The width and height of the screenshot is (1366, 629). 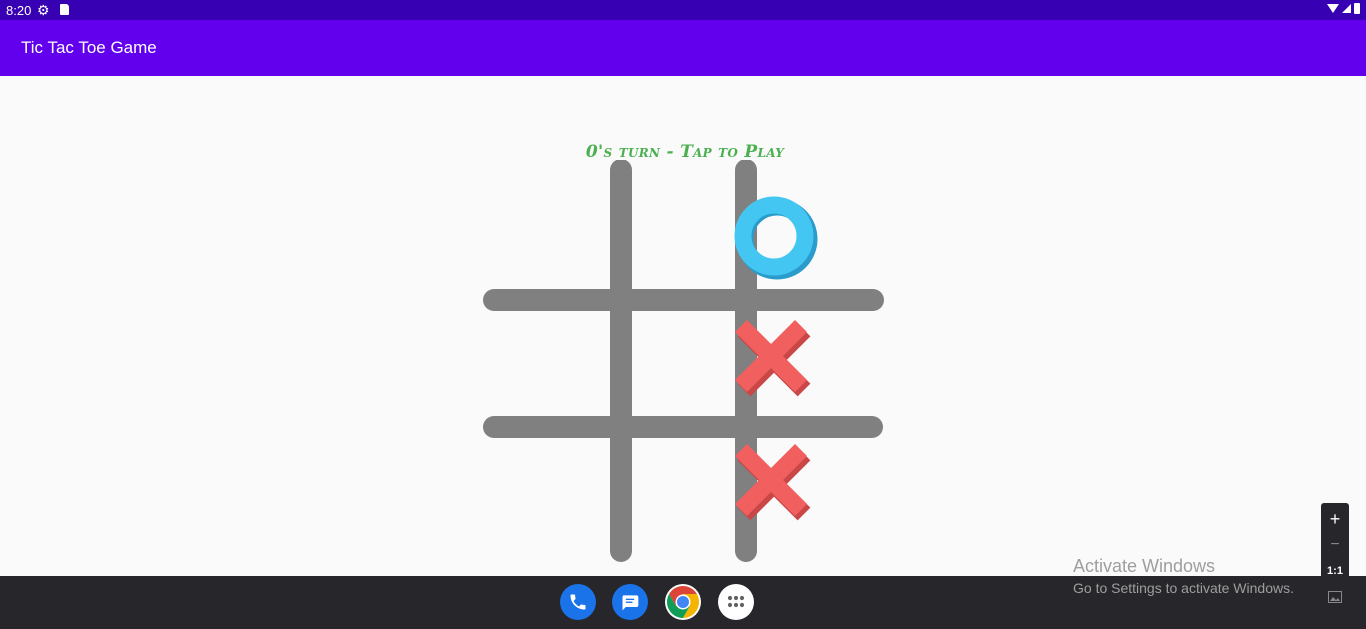 What do you see at coordinates (630, 602) in the screenshot?
I see `messages-icon` at bounding box center [630, 602].